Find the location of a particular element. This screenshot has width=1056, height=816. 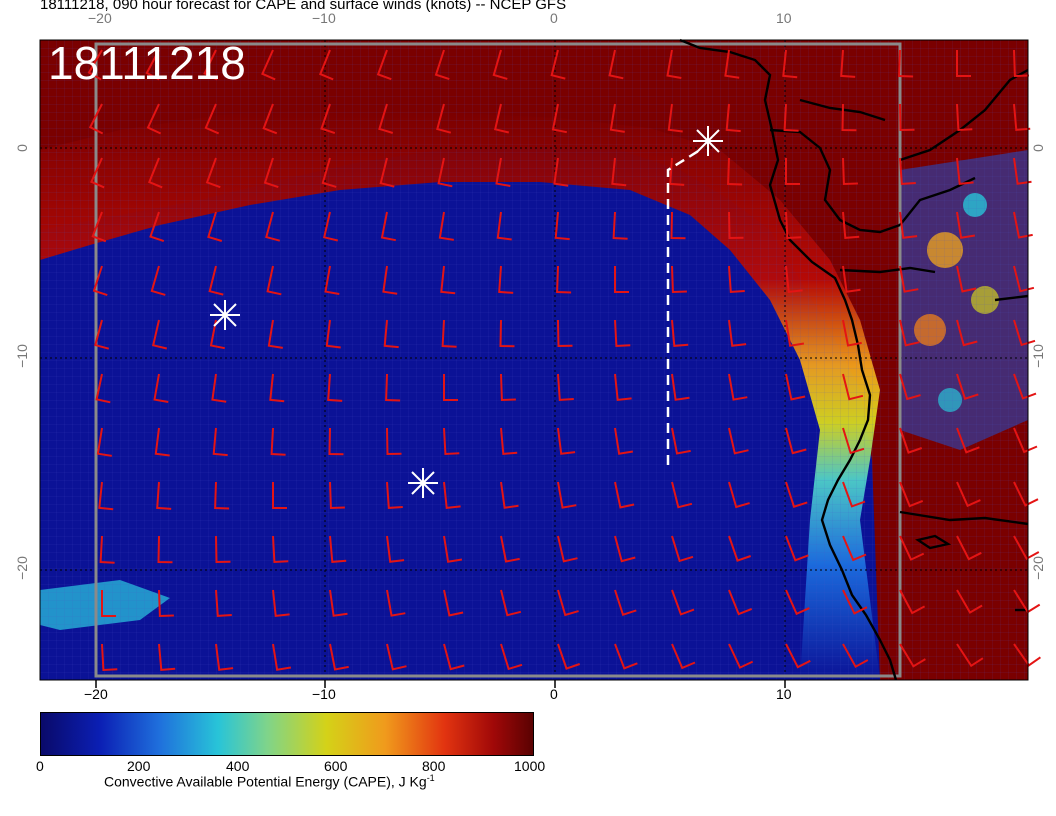

top-tick: −10 is located at coordinates (324, 18).